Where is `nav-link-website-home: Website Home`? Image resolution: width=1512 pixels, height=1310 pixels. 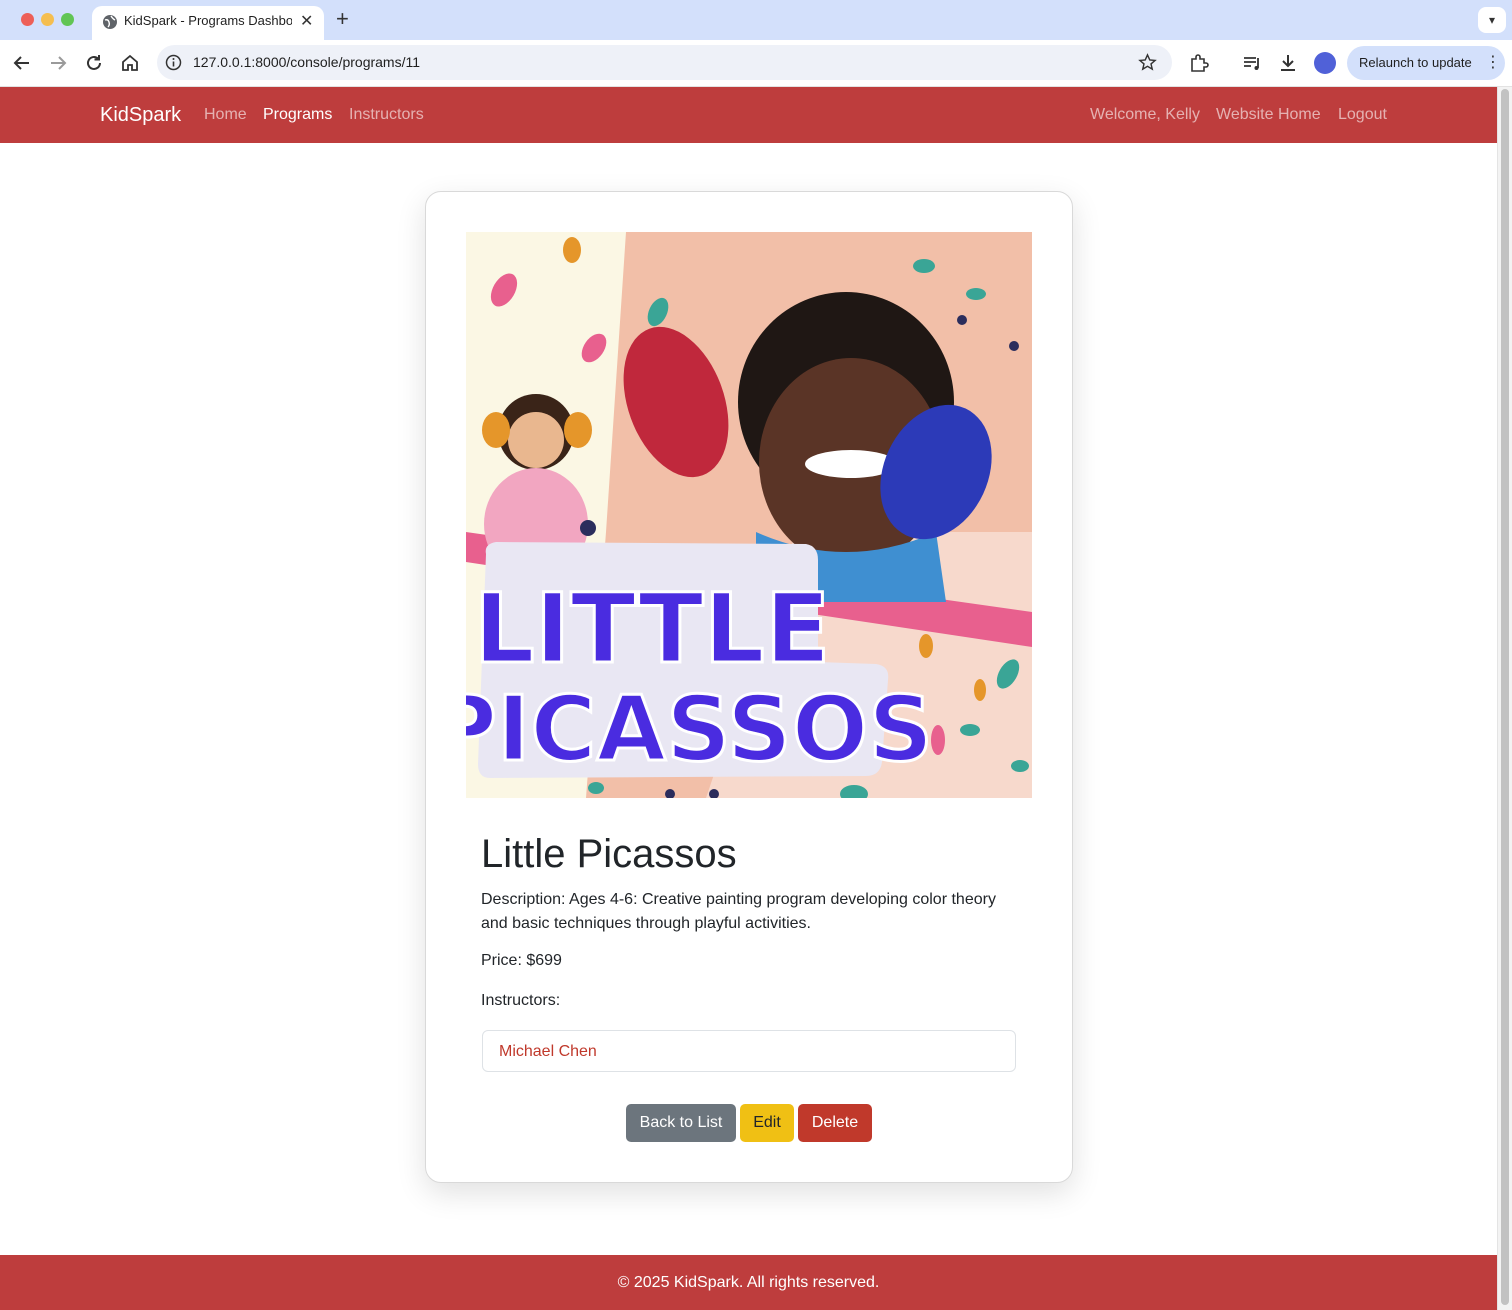
nav-link-website-home: Website Home is located at coordinates (1268, 115).